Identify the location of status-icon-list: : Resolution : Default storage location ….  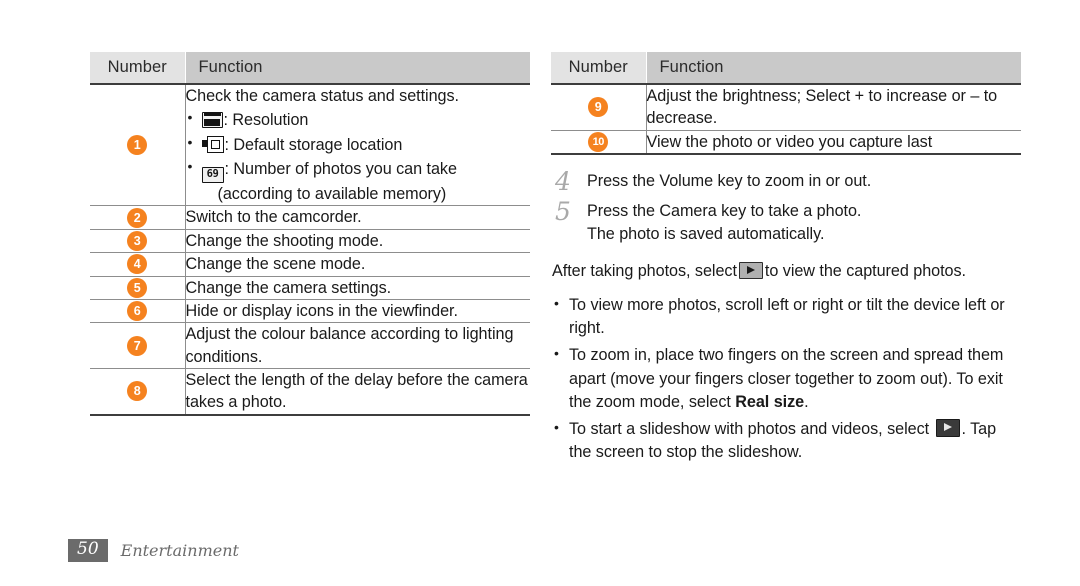
(358, 156).